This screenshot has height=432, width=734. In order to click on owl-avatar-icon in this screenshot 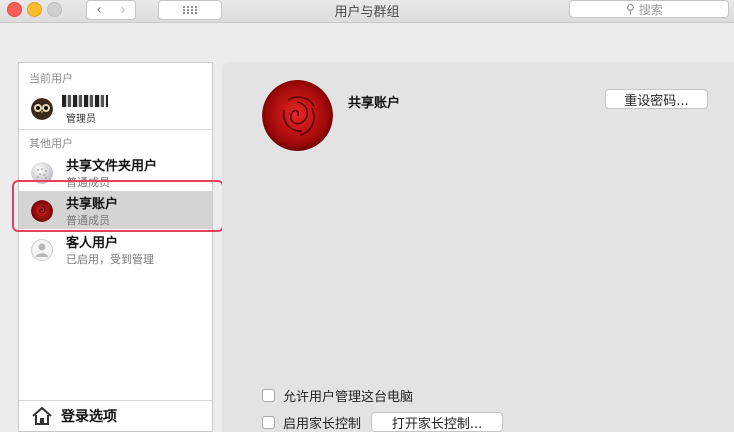, I will do `click(42, 109)`.